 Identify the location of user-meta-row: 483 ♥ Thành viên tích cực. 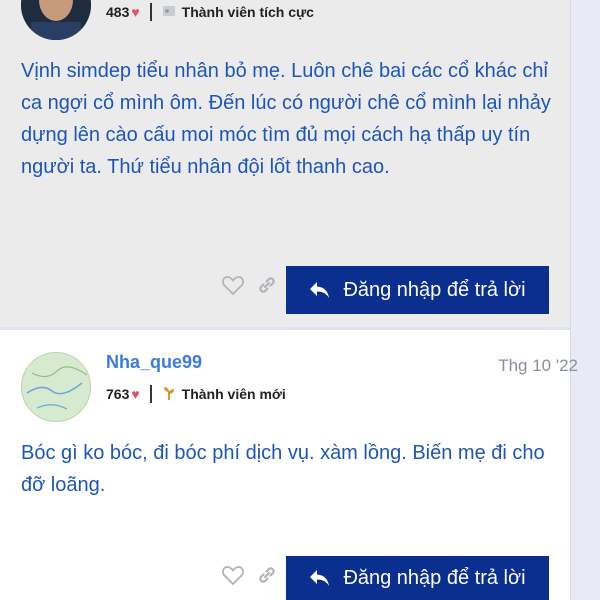
(210, 12).